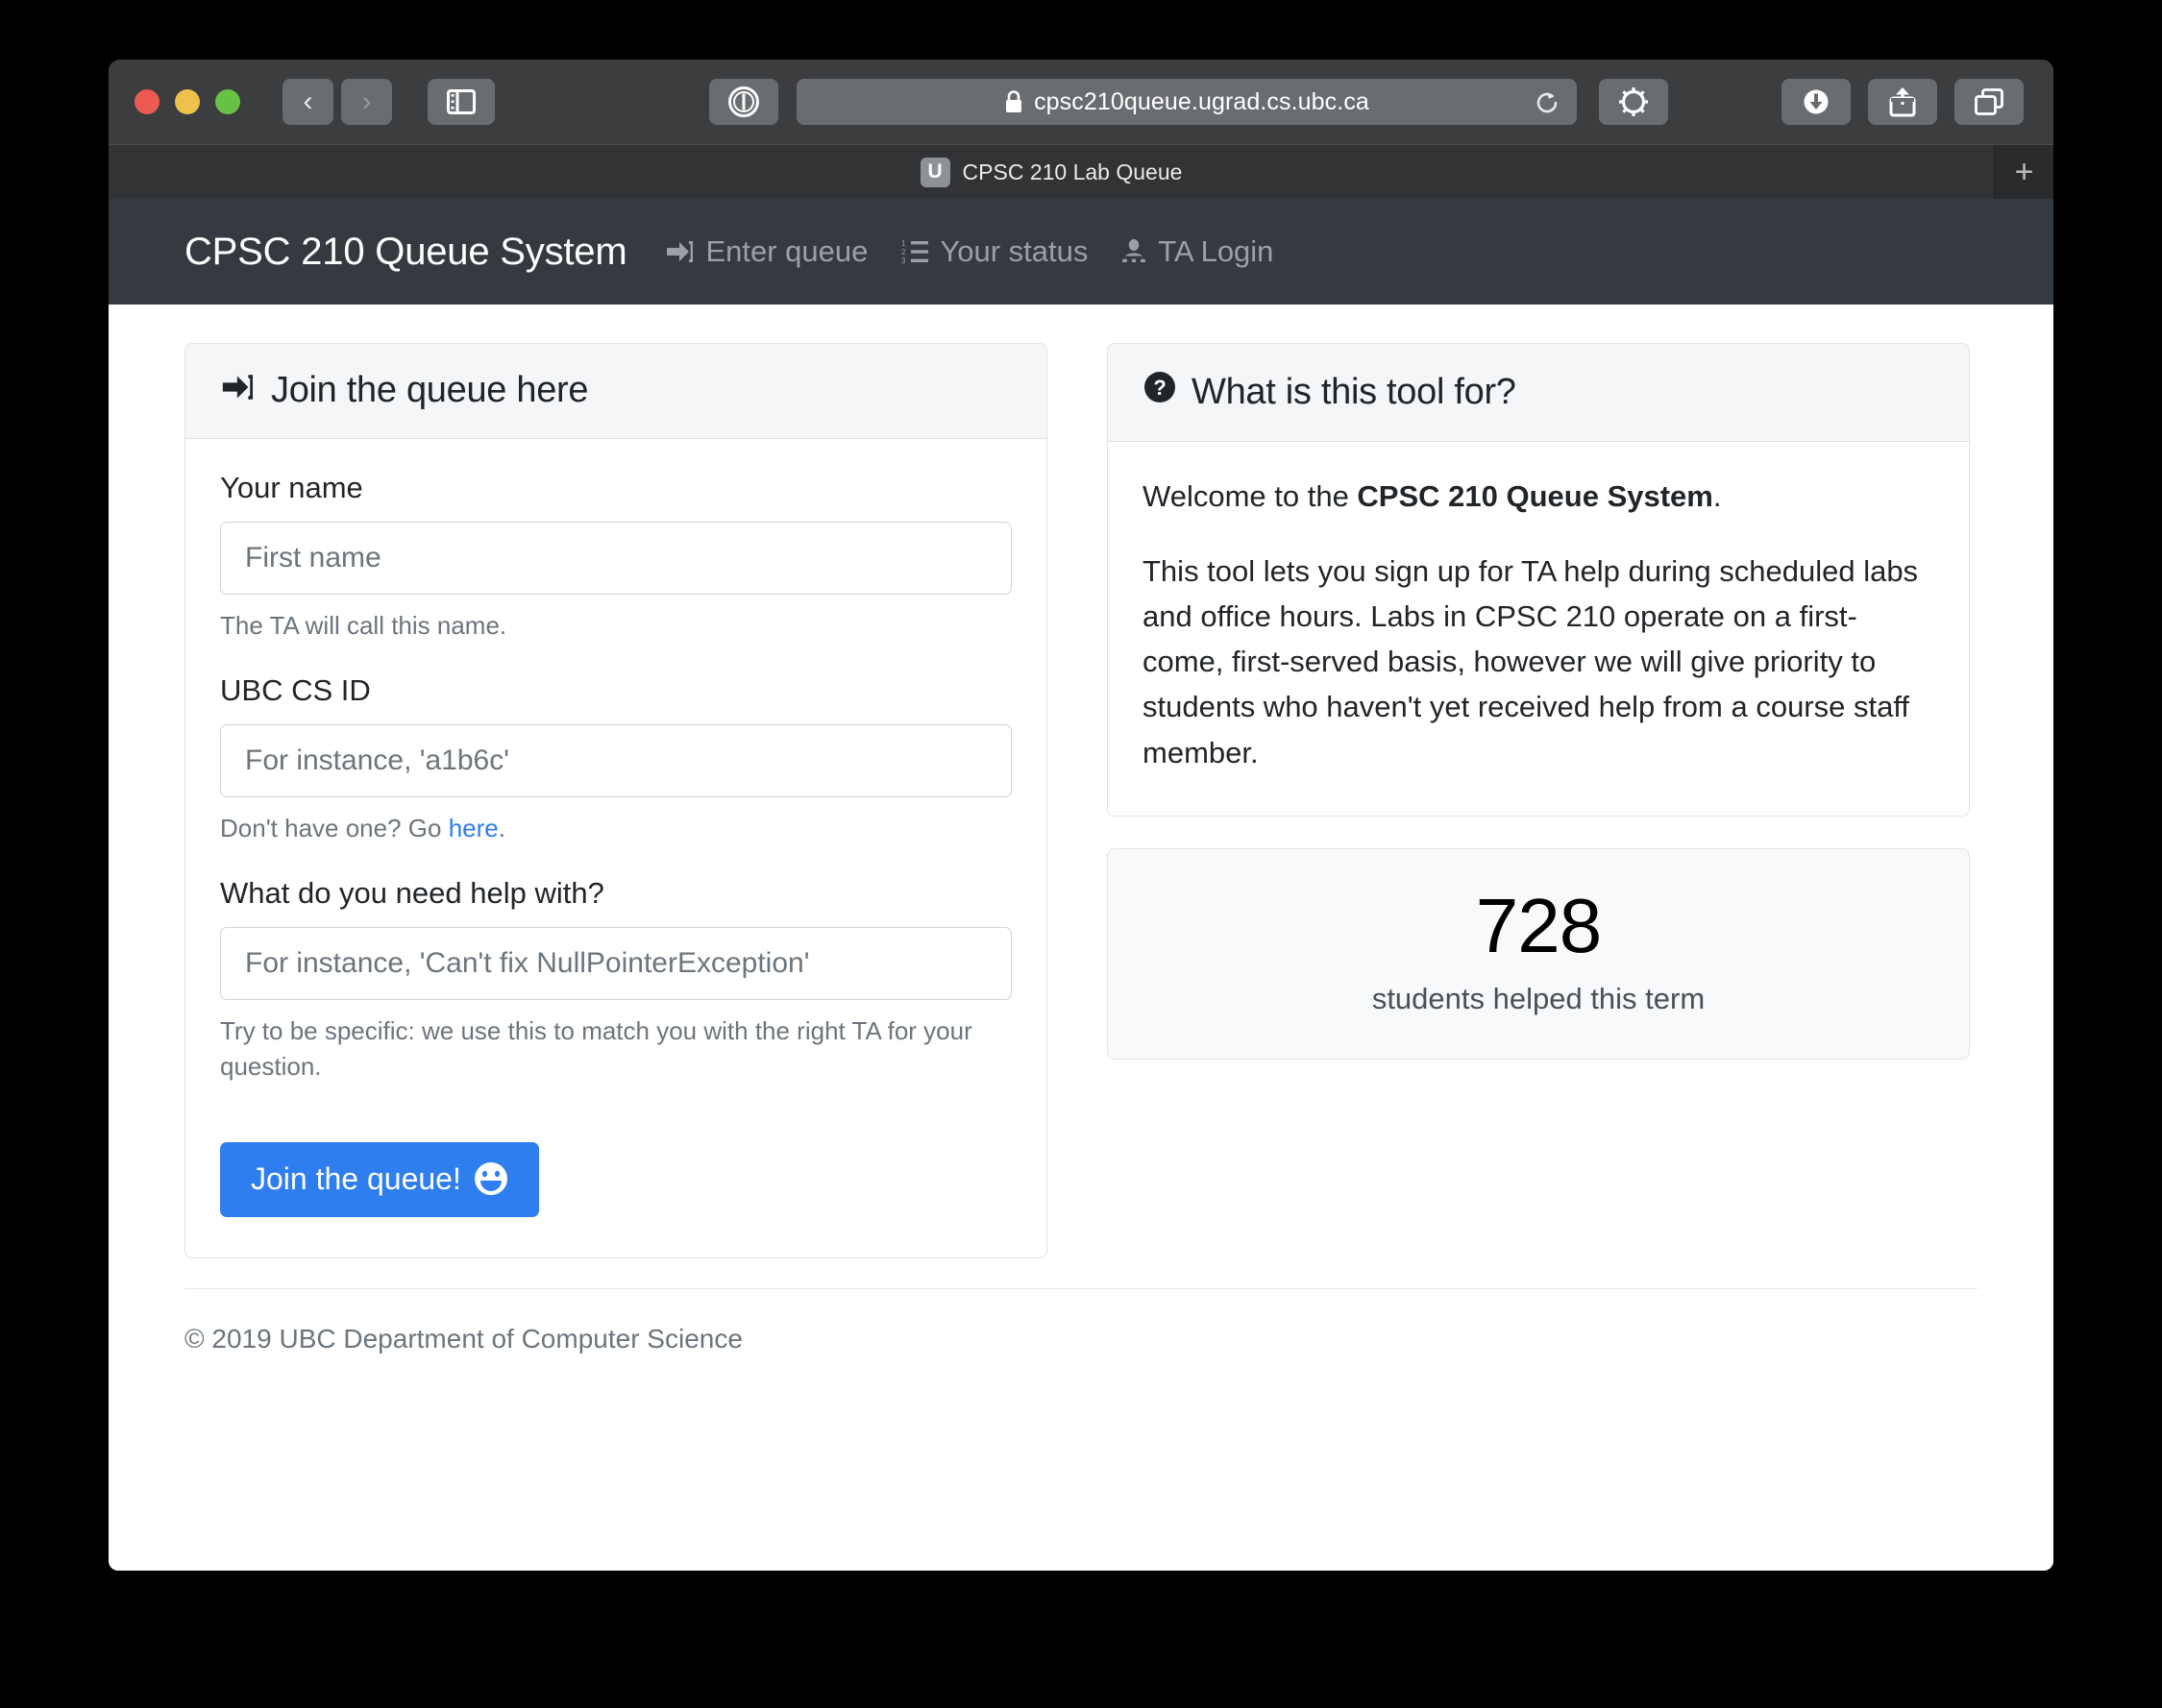 This screenshot has width=2162, height=1708. What do you see at coordinates (501, 827) in the screenshot?
I see `cs-id-help-after: .` at bounding box center [501, 827].